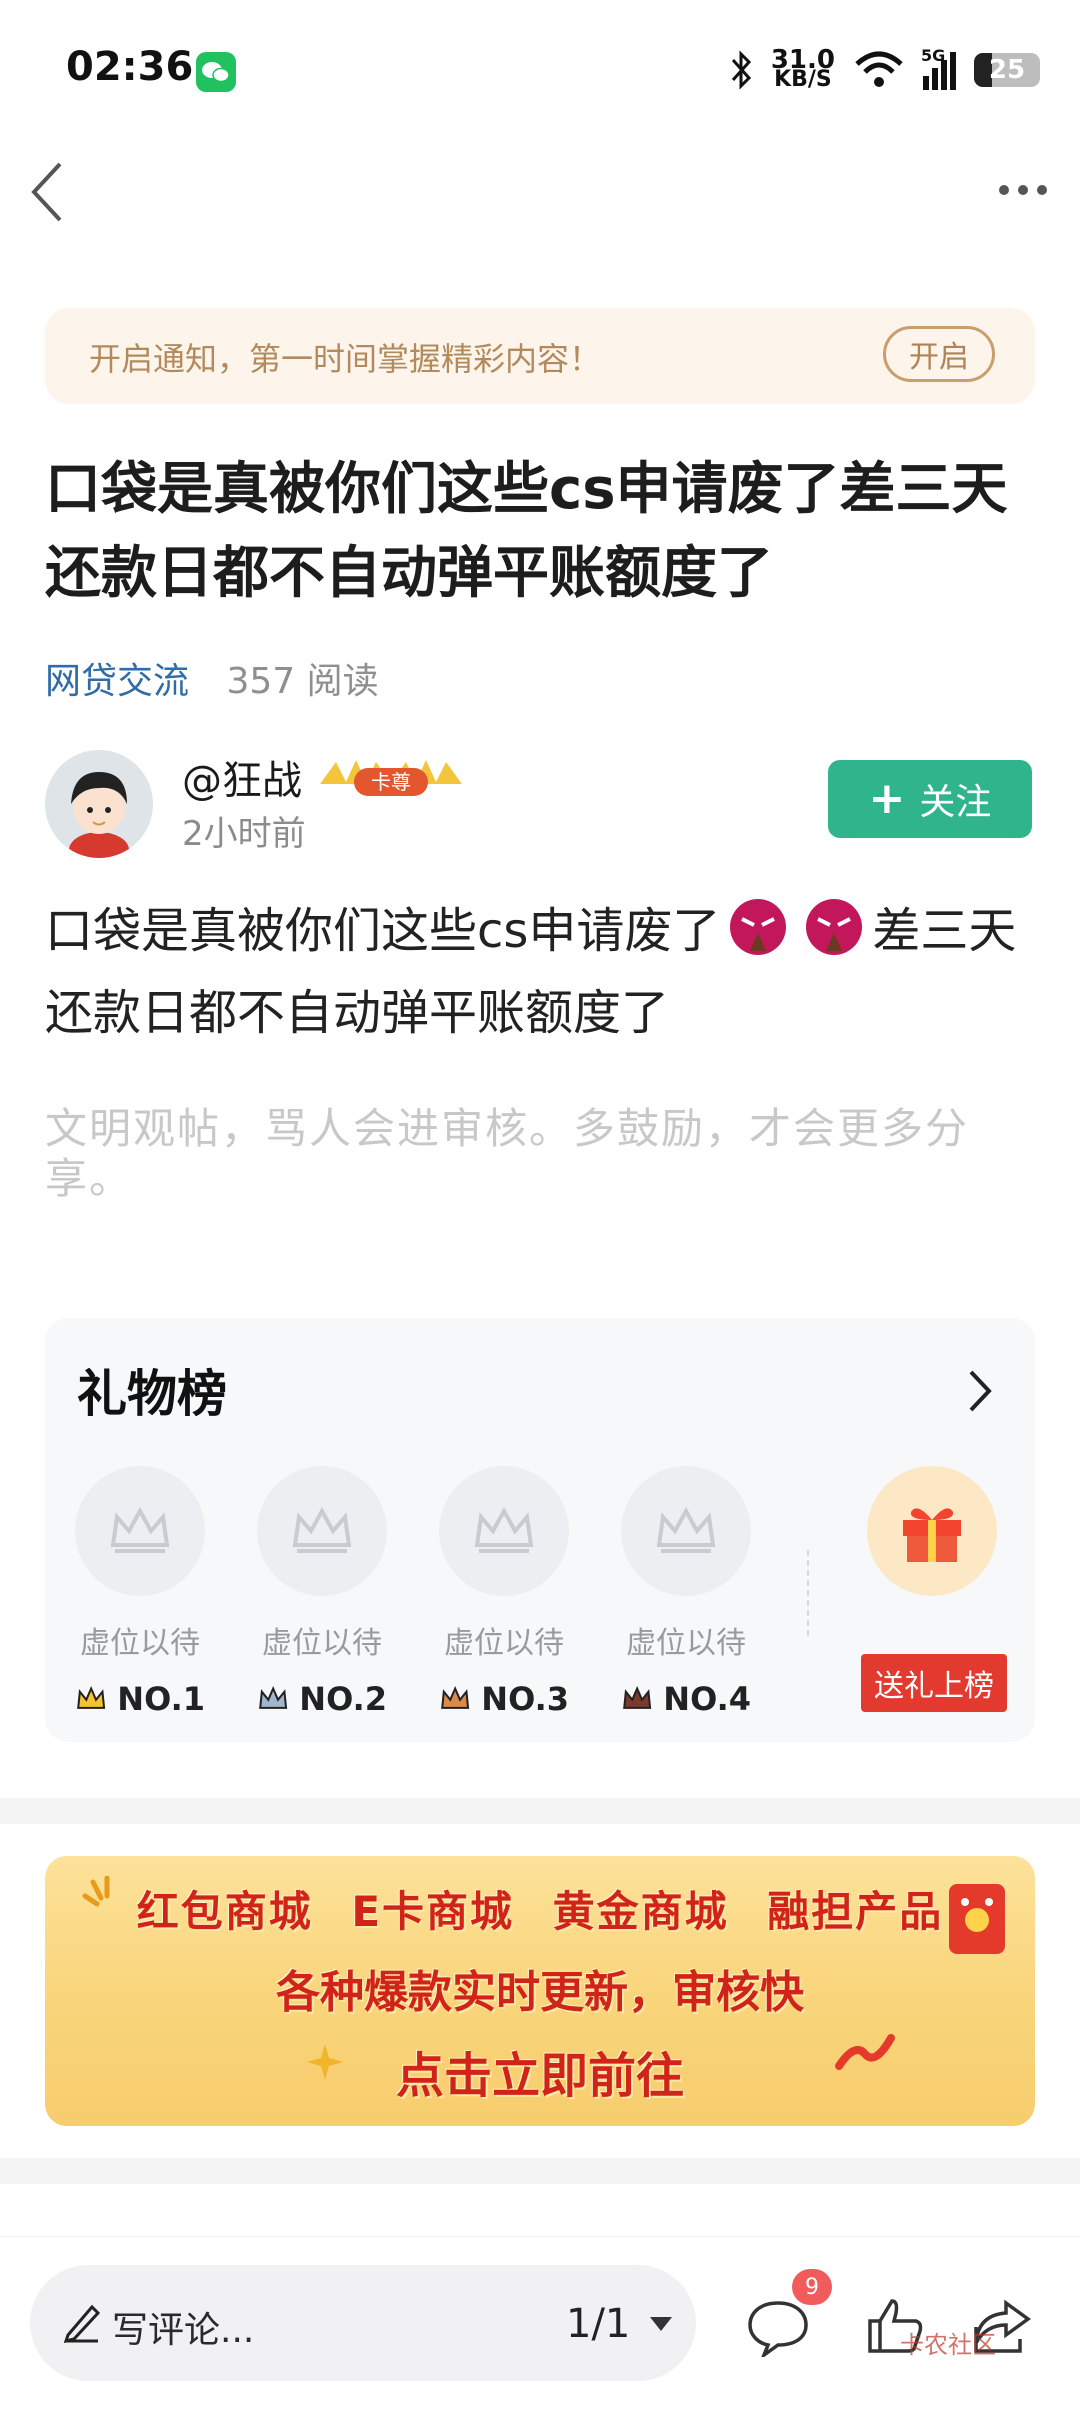  Describe the element at coordinates (526, 531) in the screenshot. I see `post-title: 口袋是真被你们这些cs申请废了差三天还款日都不自动弹平账额度了` at that location.